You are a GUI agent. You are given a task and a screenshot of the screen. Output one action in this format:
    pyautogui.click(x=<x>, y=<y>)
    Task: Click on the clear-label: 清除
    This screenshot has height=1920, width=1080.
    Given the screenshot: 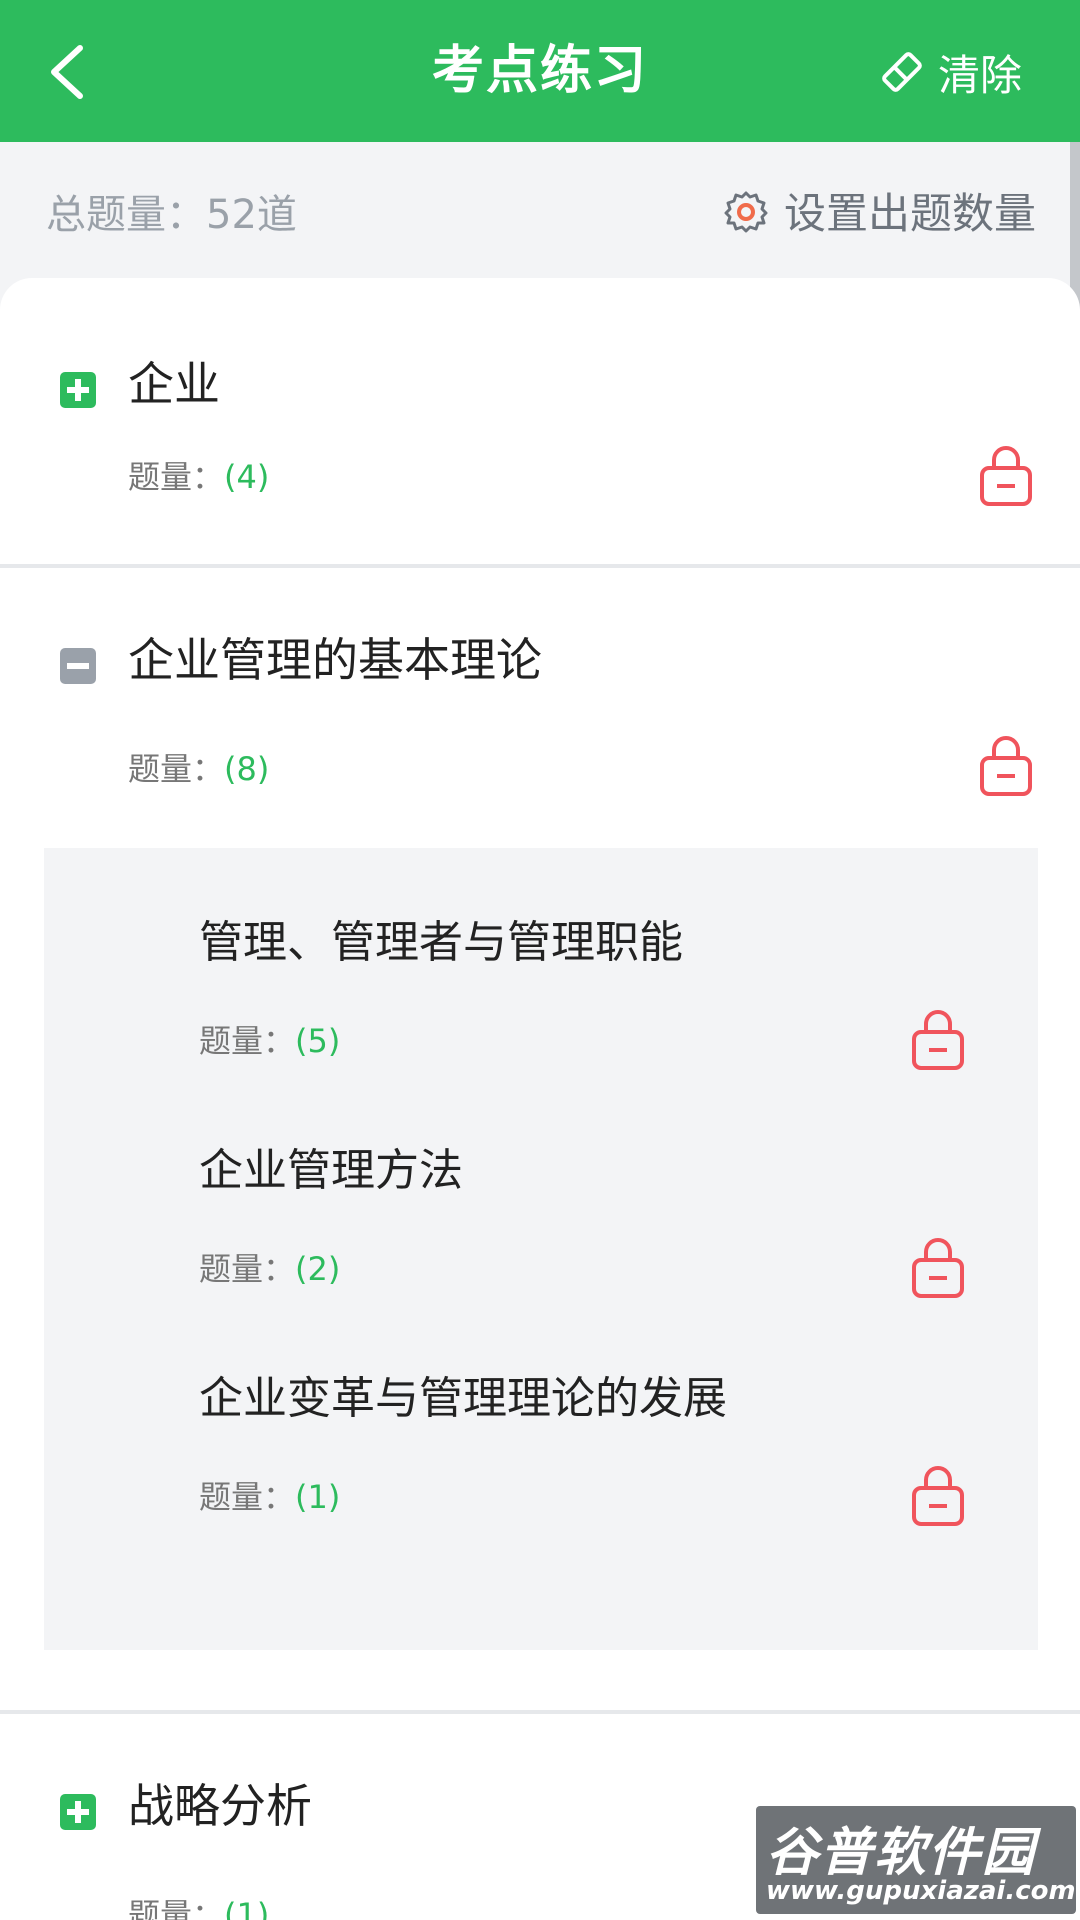 What is the action you would take?
    pyautogui.click(x=979, y=75)
    